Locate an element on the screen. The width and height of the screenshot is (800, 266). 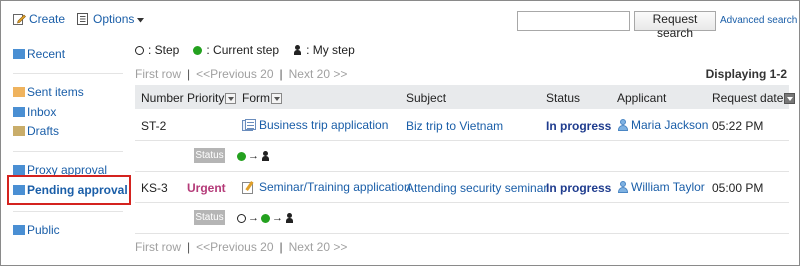
sidebar-item-drafts: Drafts is located at coordinates (36, 131).